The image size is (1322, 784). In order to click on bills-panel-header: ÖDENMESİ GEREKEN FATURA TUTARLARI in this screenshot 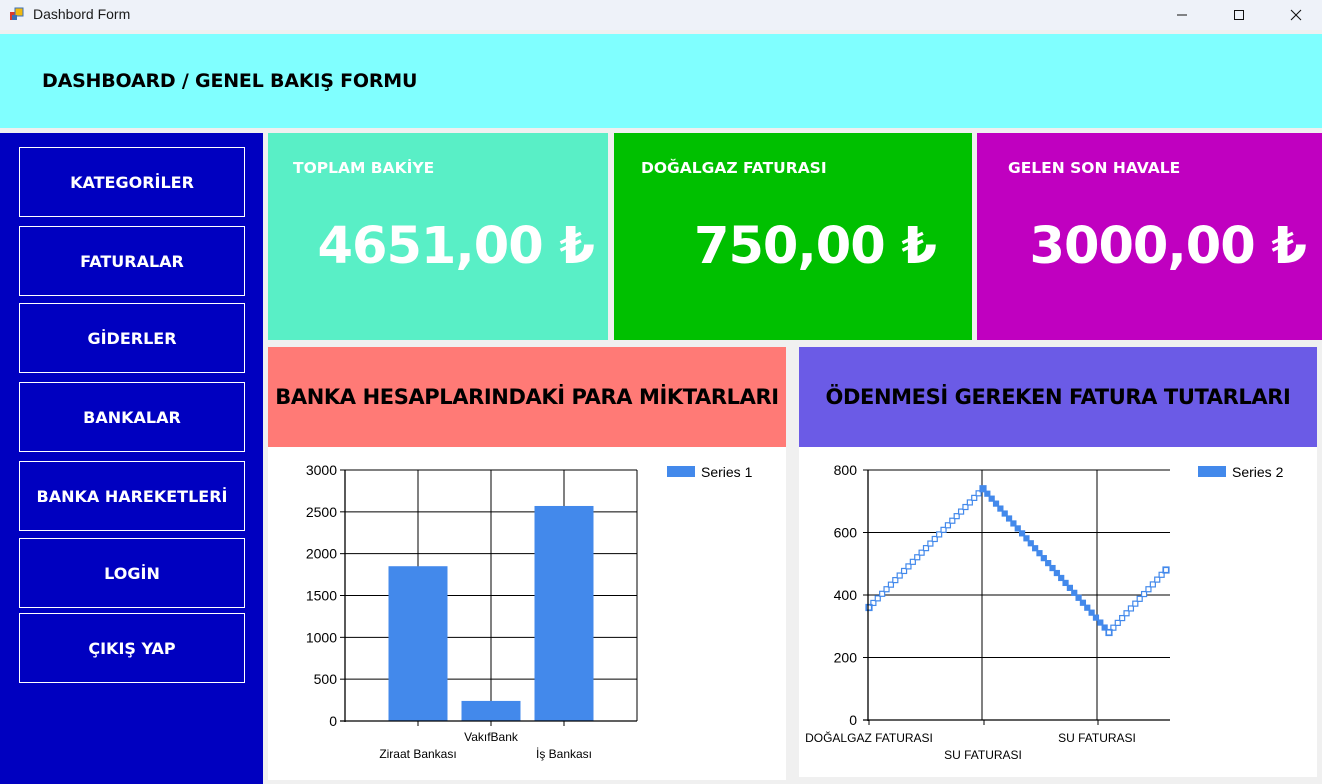, I will do `click(1058, 397)`.